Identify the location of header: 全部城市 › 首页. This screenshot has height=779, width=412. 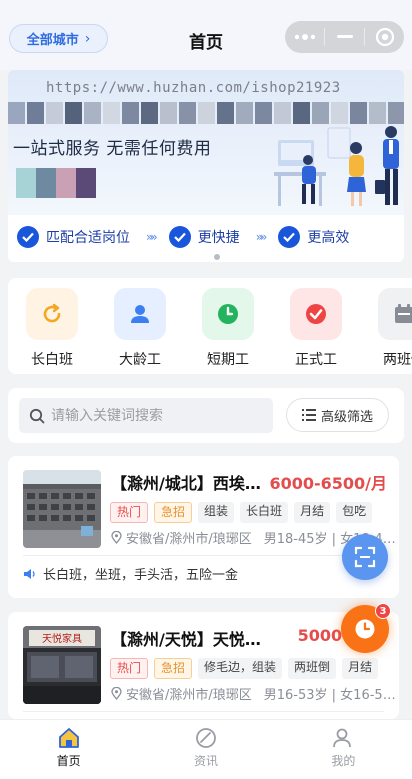
(206, 35).